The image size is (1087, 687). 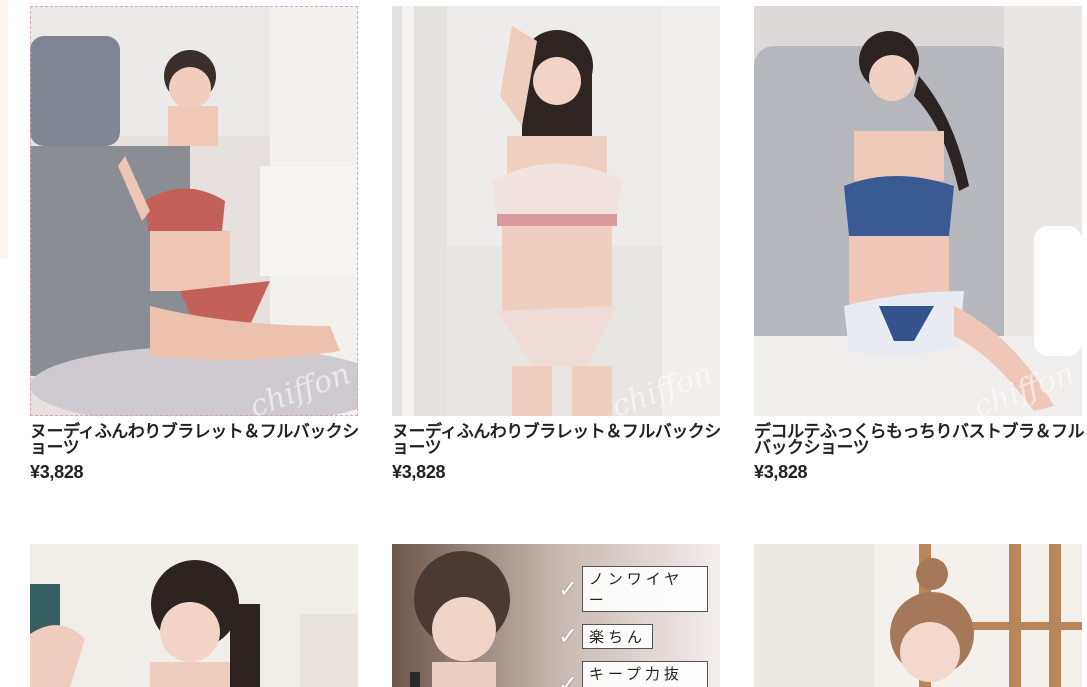 What do you see at coordinates (4, 129) in the screenshot?
I see `side-banner-edge` at bounding box center [4, 129].